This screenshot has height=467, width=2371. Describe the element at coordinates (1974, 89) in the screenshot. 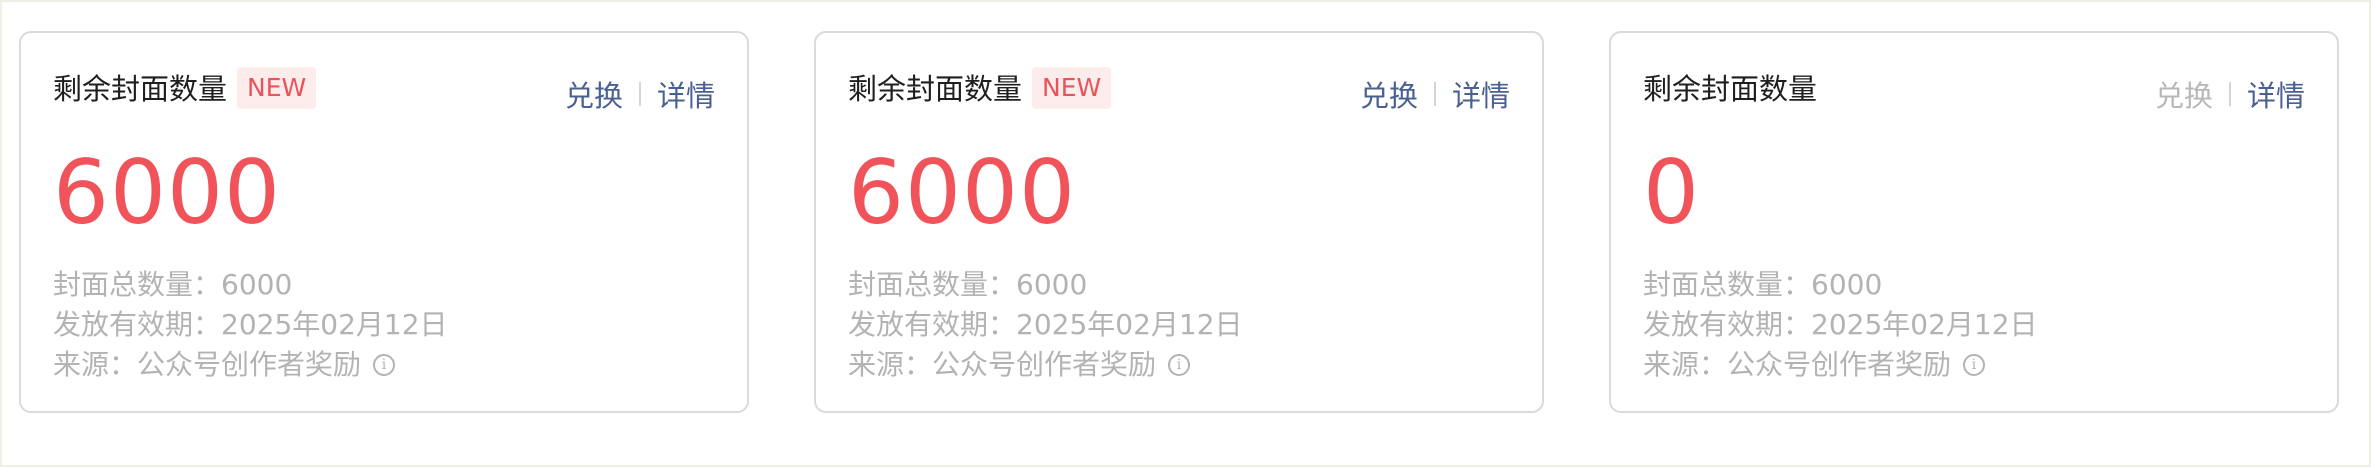

I see `card-header: 剩余封面数量 兑换 详情` at that location.